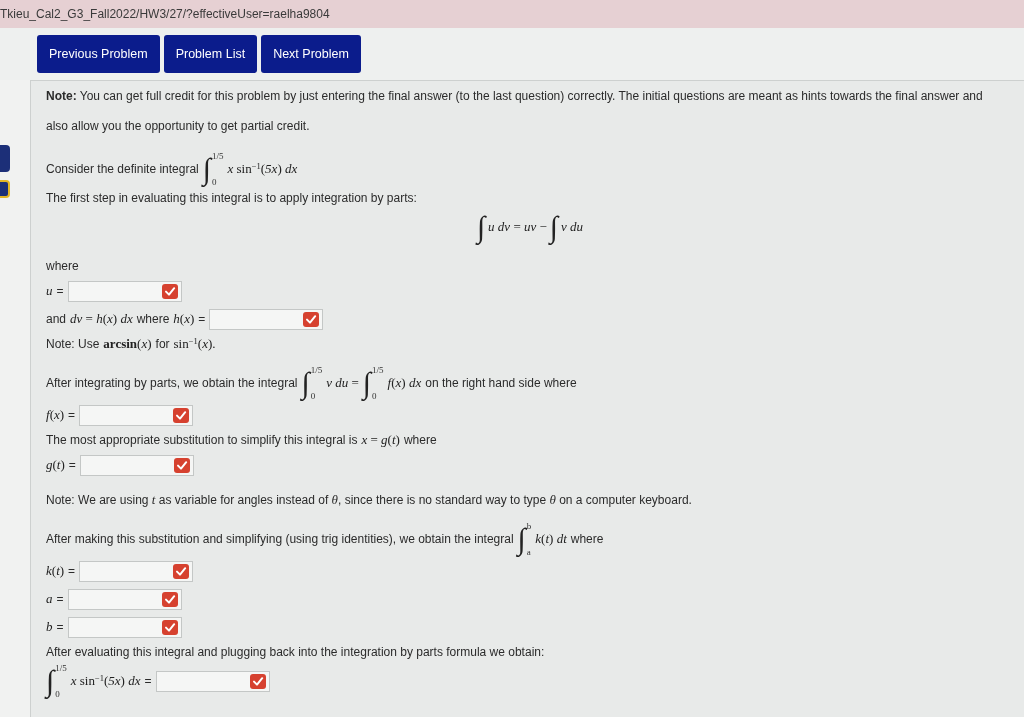 This screenshot has height=717, width=1024. Describe the element at coordinates (162, 344) in the screenshot. I see `problem-text: for` at that location.